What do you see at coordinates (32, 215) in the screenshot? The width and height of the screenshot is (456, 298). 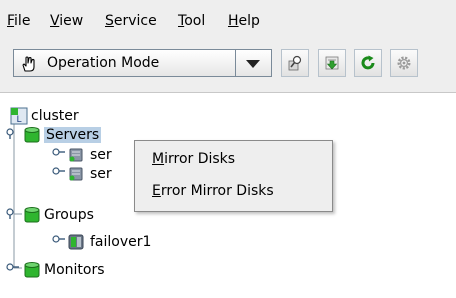 I see `group-folder-icon` at bounding box center [32, 215].